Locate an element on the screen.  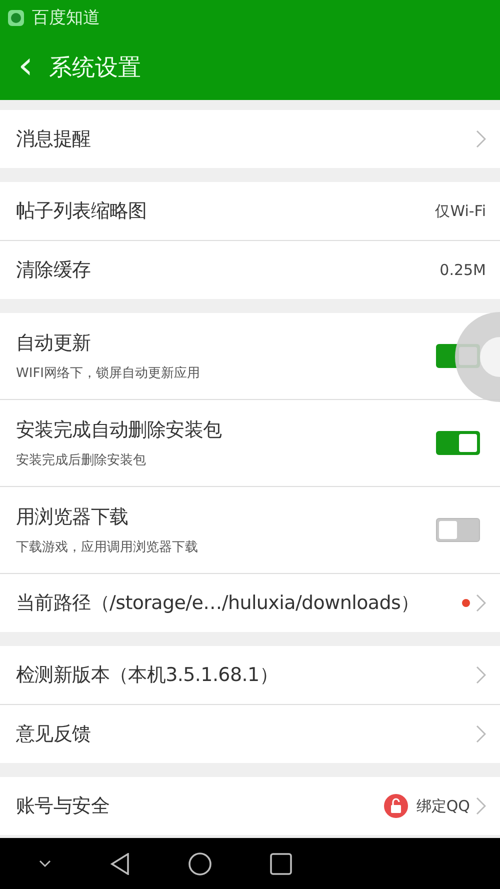
settings-row: 用浏览器下载 下载游戏，应用调用浏览器下载 is located at coordinates (250, 530).